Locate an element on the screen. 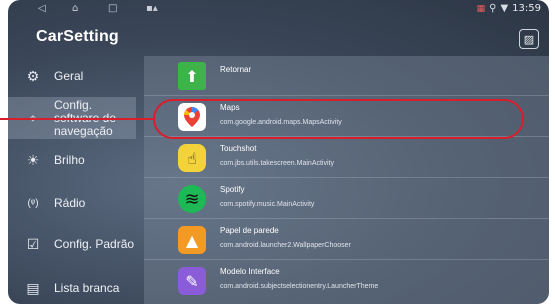 The height and width of the screenshot is (304, 555). sidebar-item-radio: (ᵠ) Rádio is located at coordinates (72, 203).